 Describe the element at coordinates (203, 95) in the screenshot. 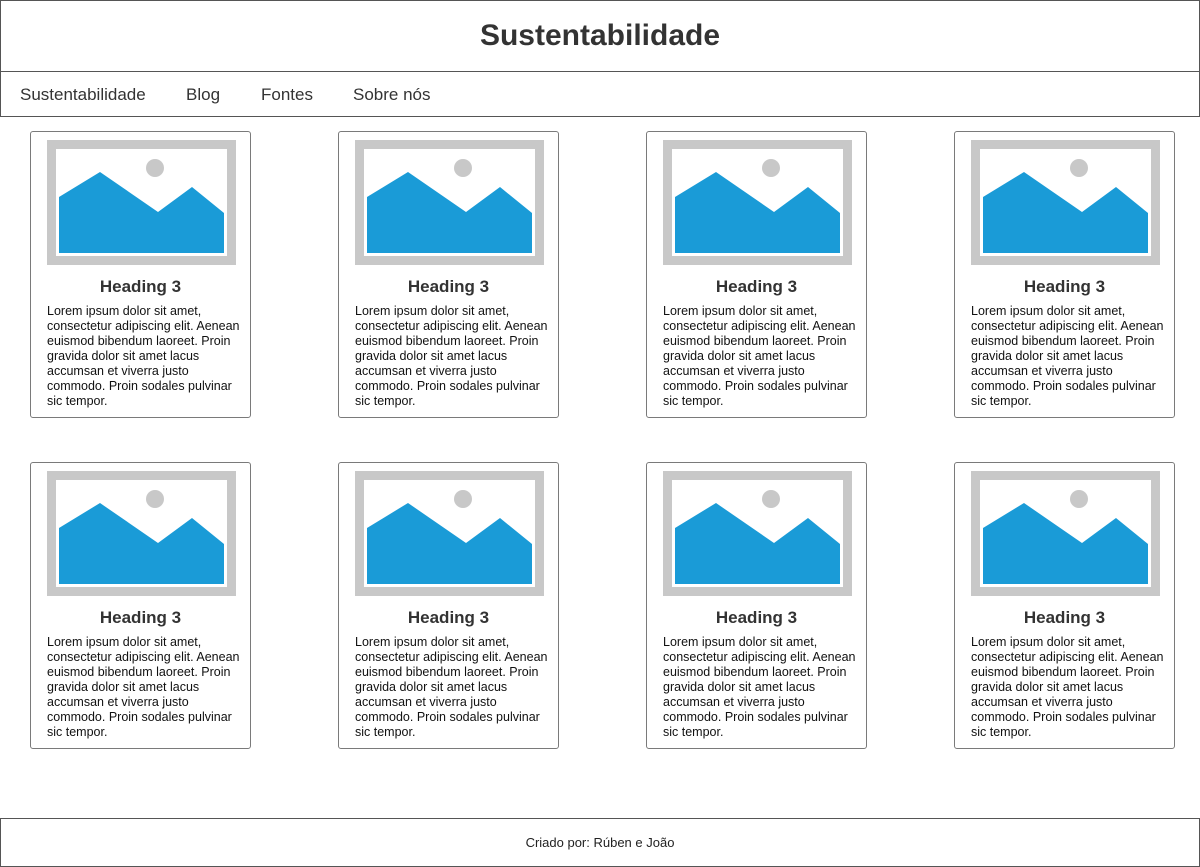

I see `nav-item-blog: Blog` at that location.